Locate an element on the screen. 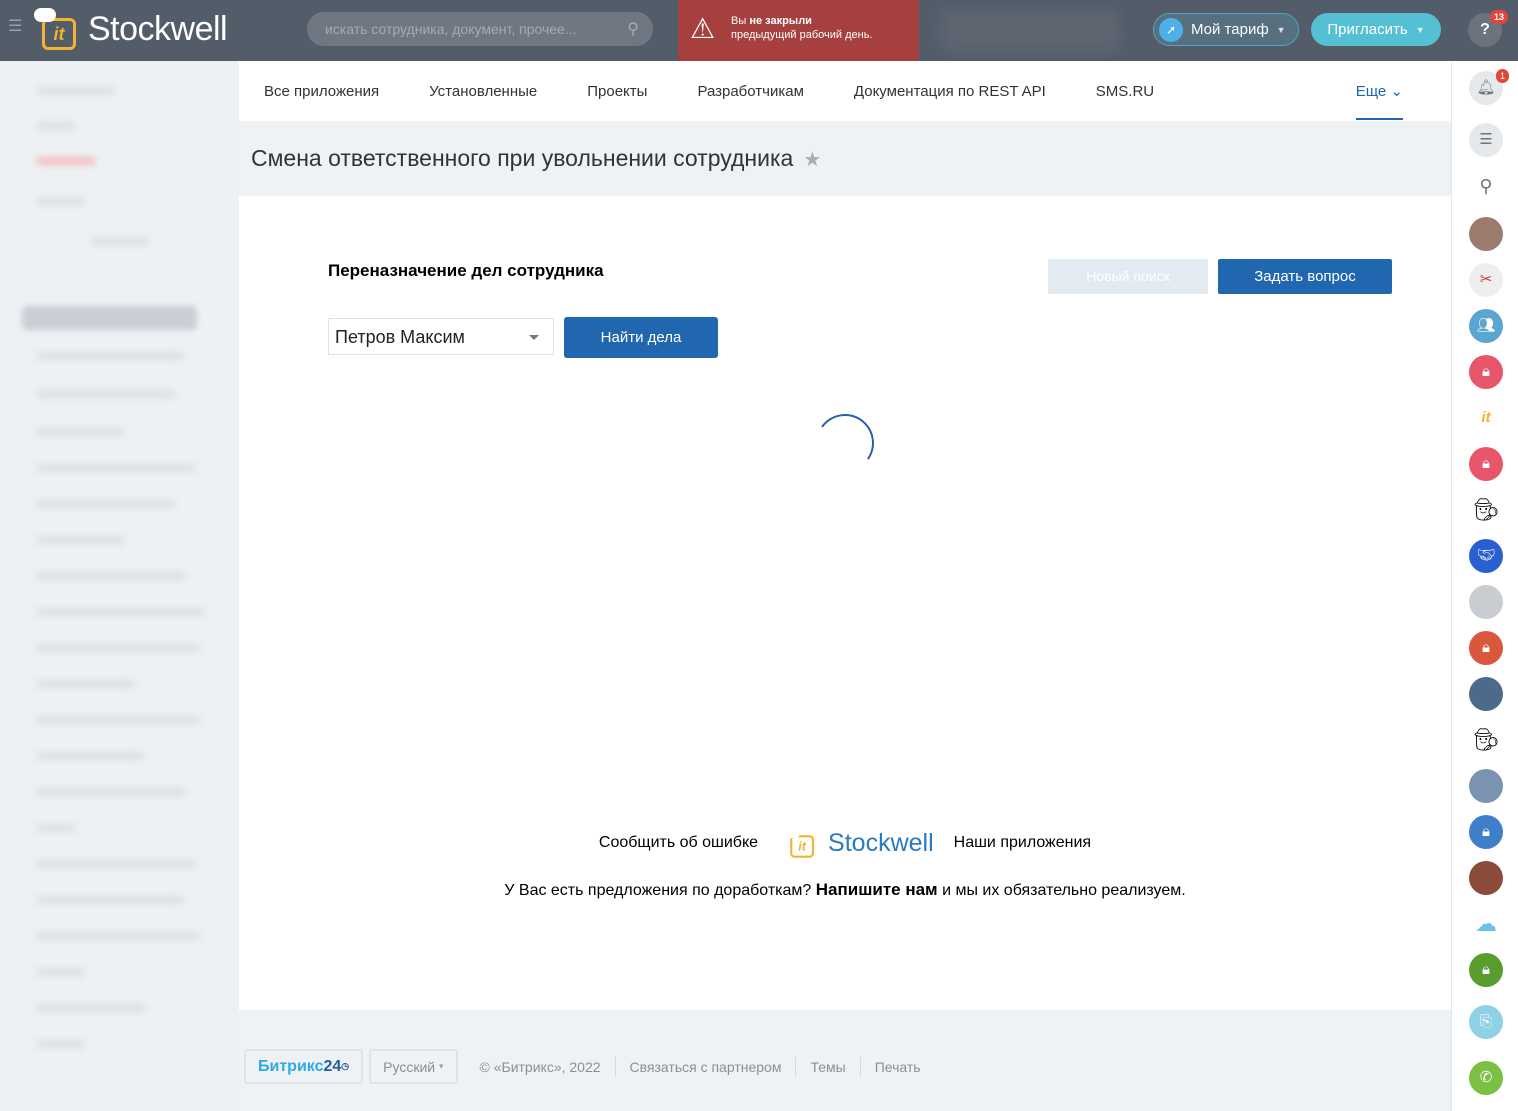 The height and width of the screenshot is (1111, 1518). tariff-button: ➚ Мой тариф ▼ is located at coordinates (1226, 29).